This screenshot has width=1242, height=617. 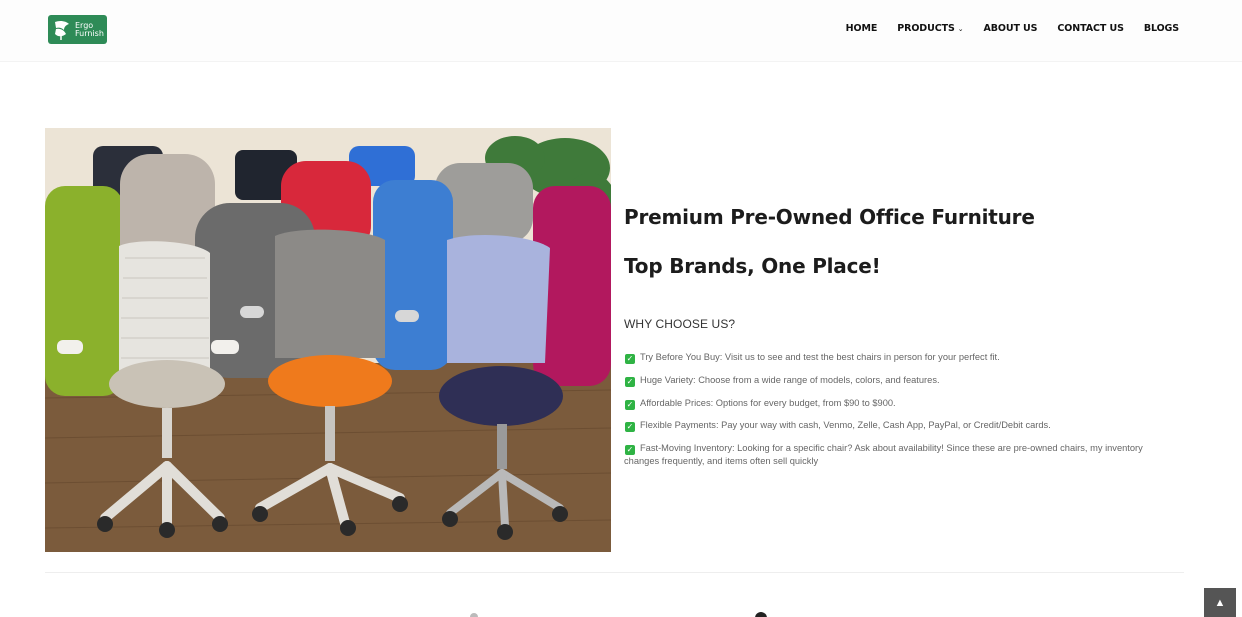 What do you see at coordinates (89, 33) in the screenshot?
I see `logo-line-2: Furnish` at bounding box center [89, 33].